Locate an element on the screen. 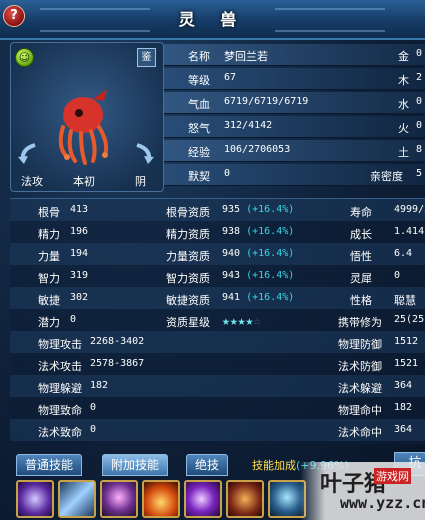 This screenshot has height=520, width=425. skill-slot-3-icon is located at coordinates (119, 499).